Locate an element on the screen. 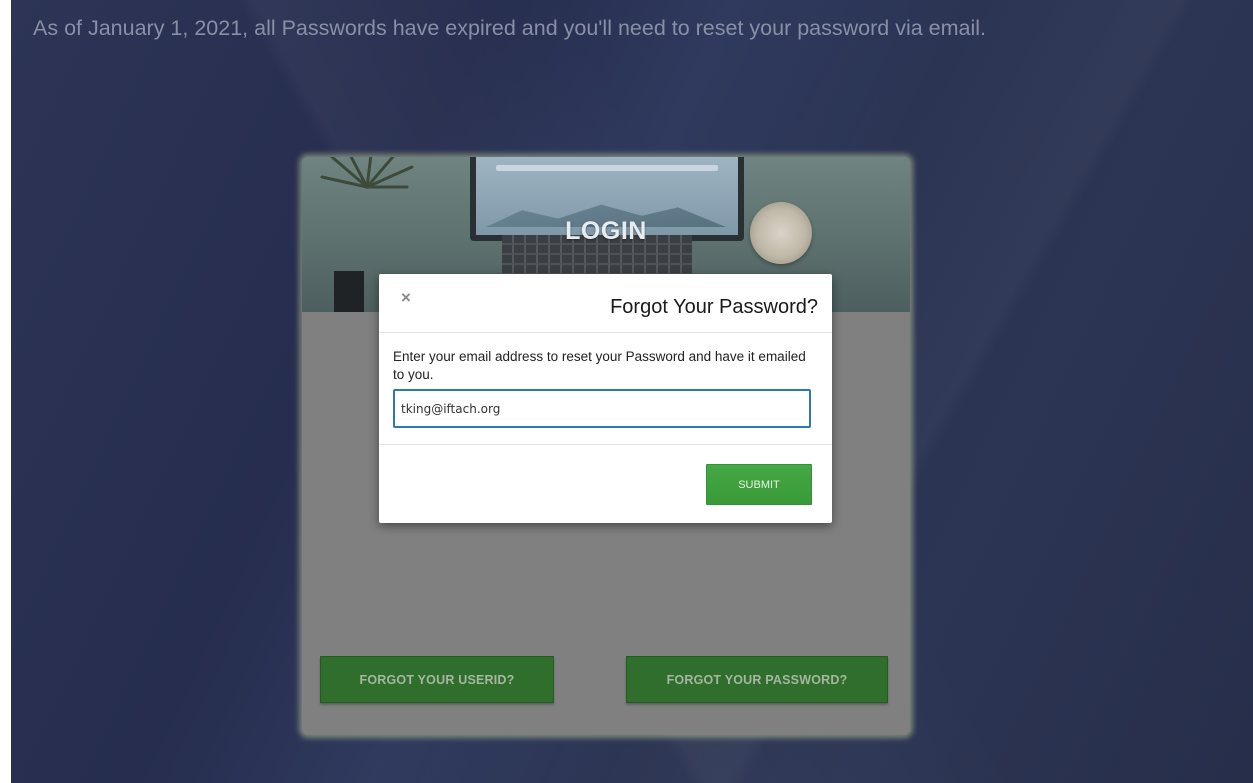 The width and height of the screenshot is (1253, 783). close-icon: × is located at coordinates (406, 298).